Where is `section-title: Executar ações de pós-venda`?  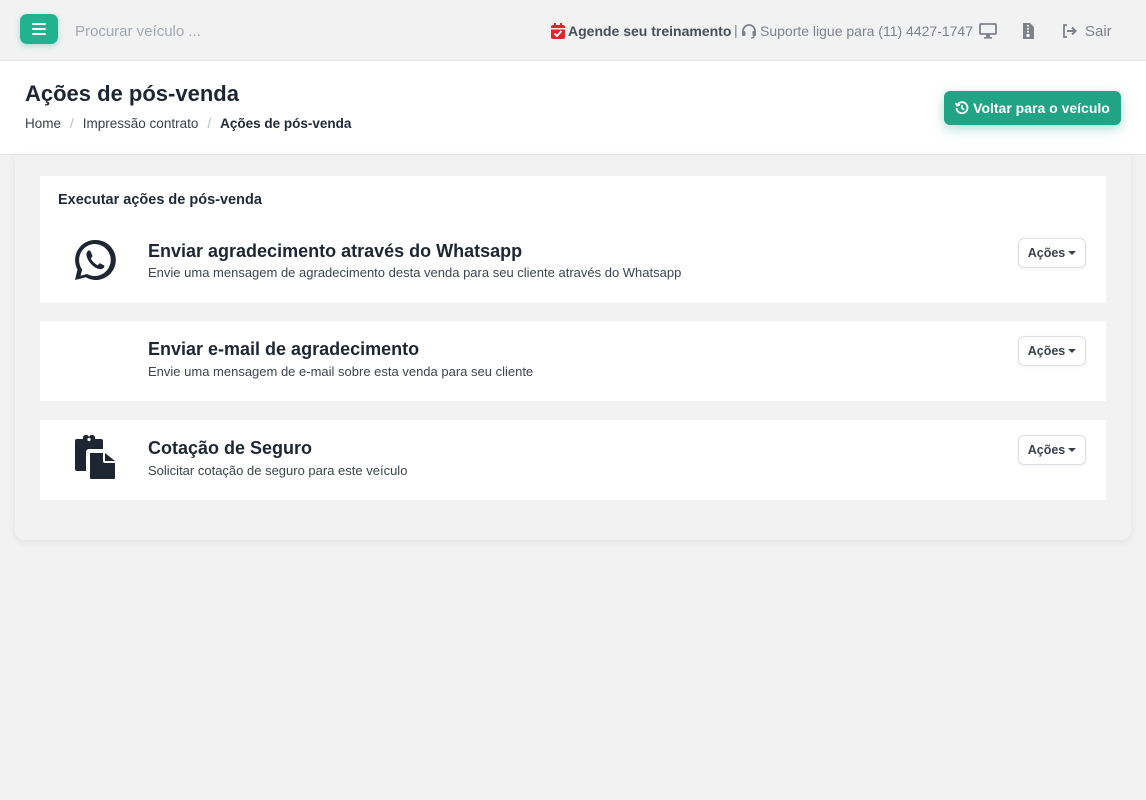 section-title: Executar ações de pós-venda is located at coordinates (160, 200).